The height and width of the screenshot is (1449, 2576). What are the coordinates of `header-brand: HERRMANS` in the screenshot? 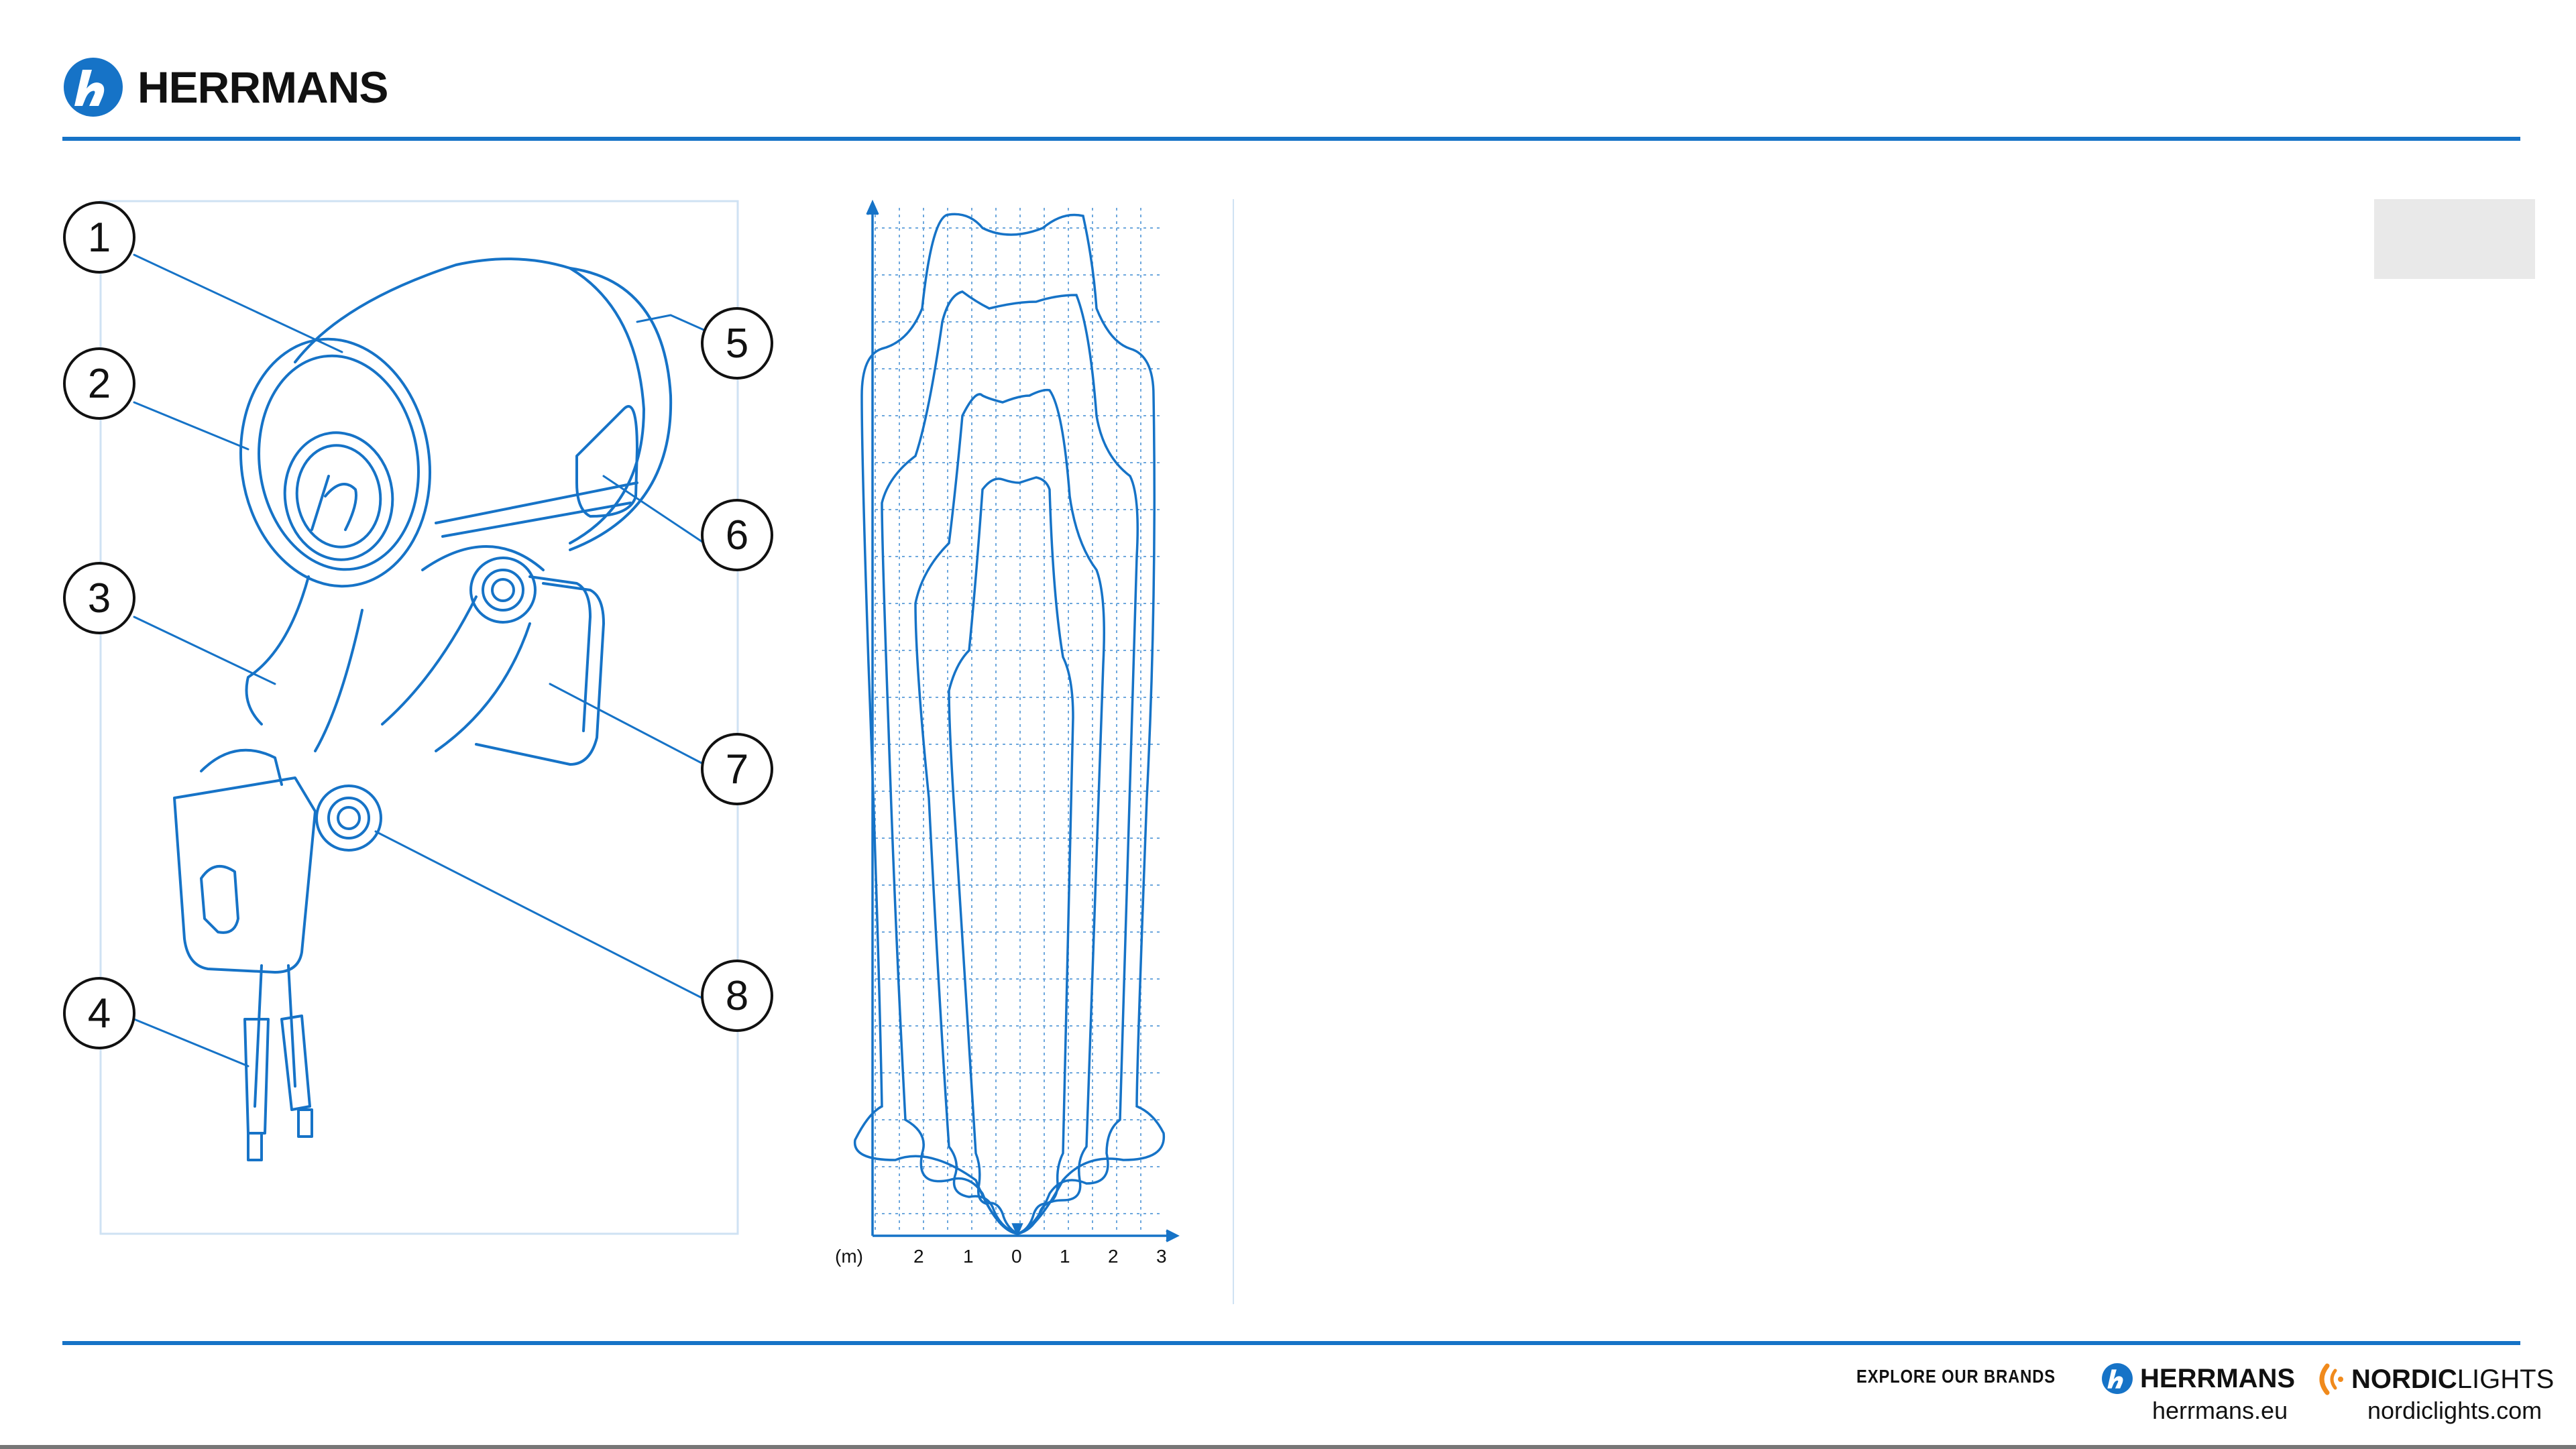 It's located at (225, 87).